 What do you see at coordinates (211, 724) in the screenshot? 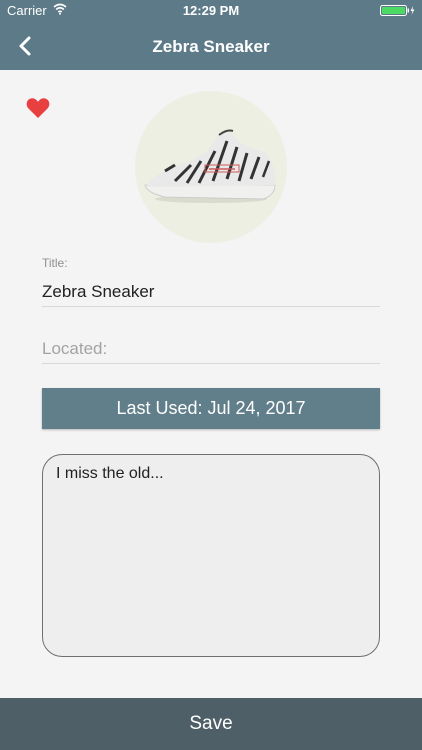
I see `save-button: Save` at bounding box center [211, 724].